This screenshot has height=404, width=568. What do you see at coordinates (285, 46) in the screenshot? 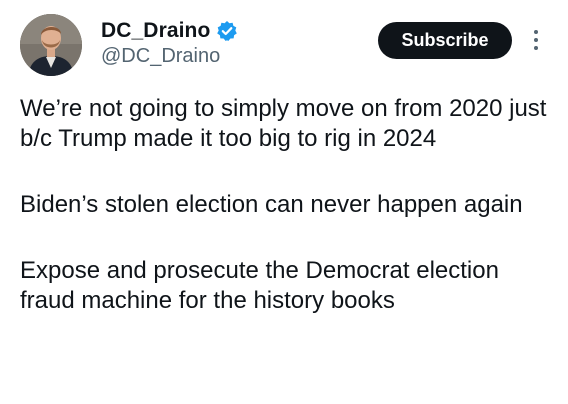
I see `tweet-header: DC_Draino @DC_Draino Subscribe` at bounding box center [285, 46].